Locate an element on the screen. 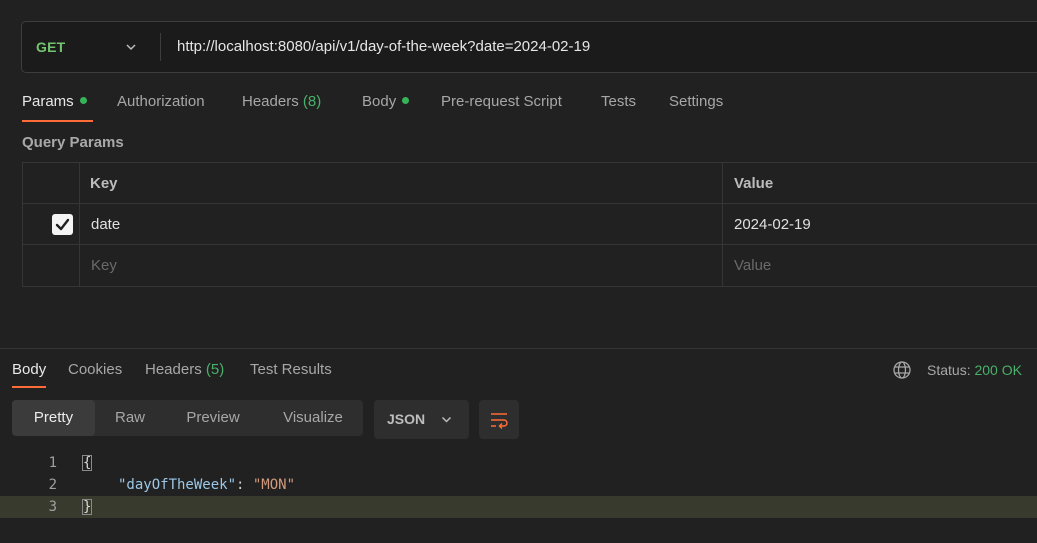 Image resolution: width=1037 pixels, height=543 pixels. tab-params: Params is located at coordinates (57, 105).